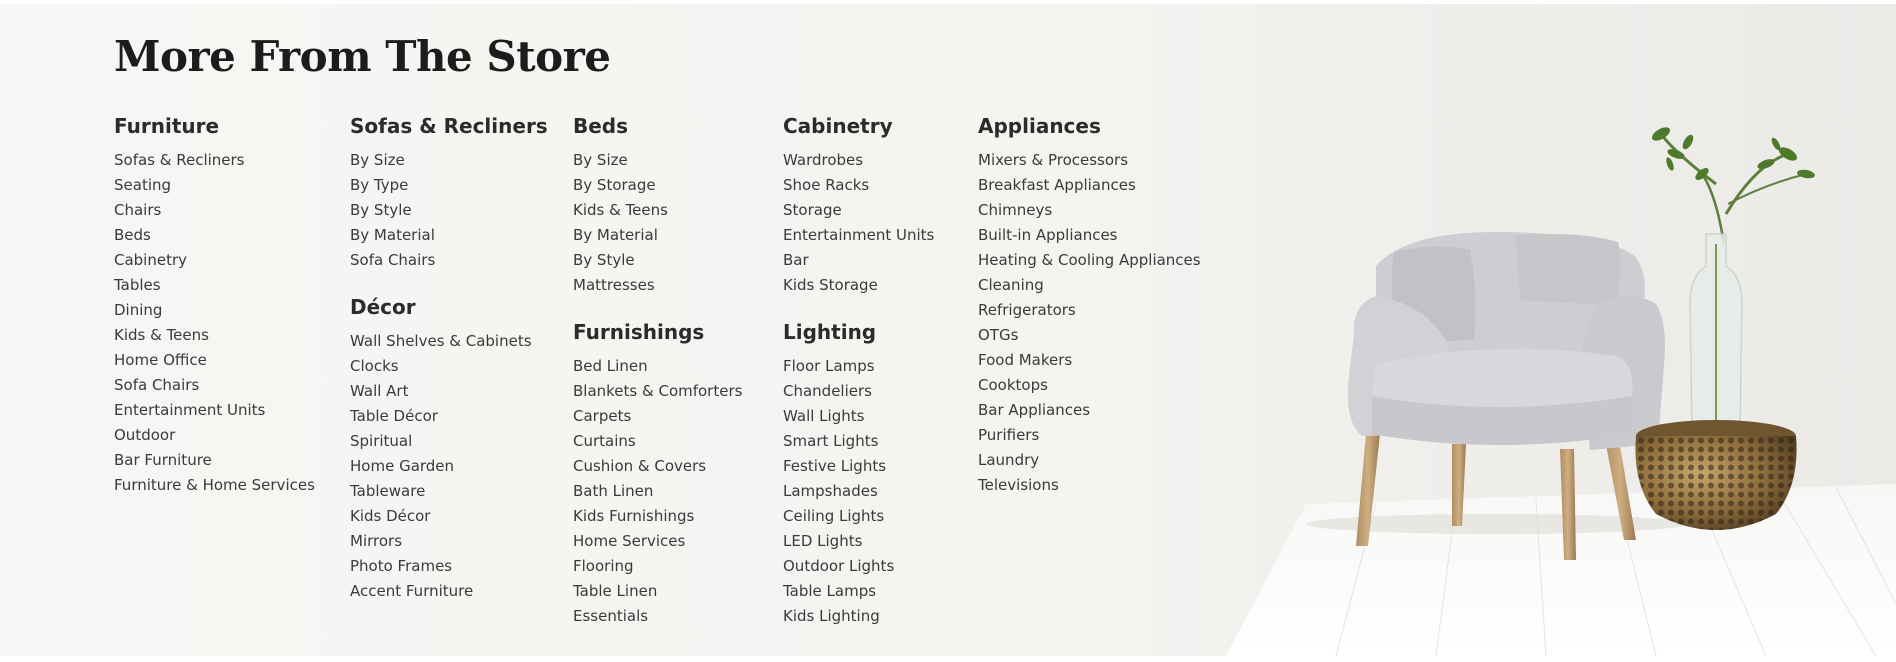 The height and width of the screenshot is (662, 1896). I want to click on link-item: Table Linen, so click(657, 591).